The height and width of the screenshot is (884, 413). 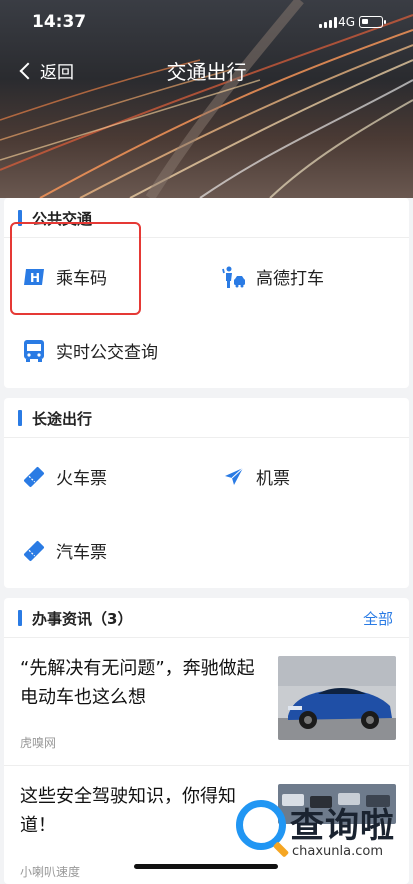 I want to click on news-source: 小喇叭速度, so click(x=50, y=872).